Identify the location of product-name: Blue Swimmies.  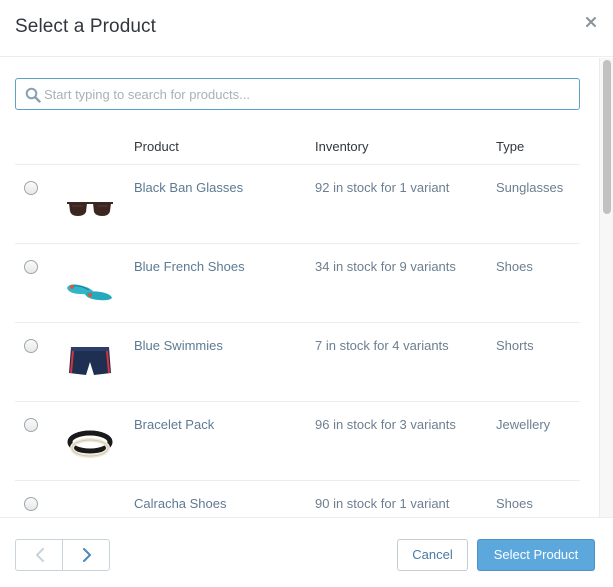
(178, 345).